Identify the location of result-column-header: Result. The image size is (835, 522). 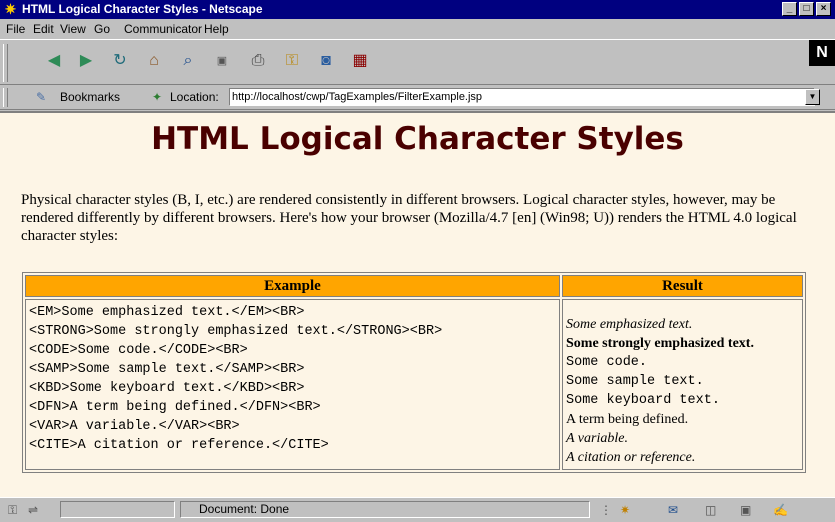
(682, 286).